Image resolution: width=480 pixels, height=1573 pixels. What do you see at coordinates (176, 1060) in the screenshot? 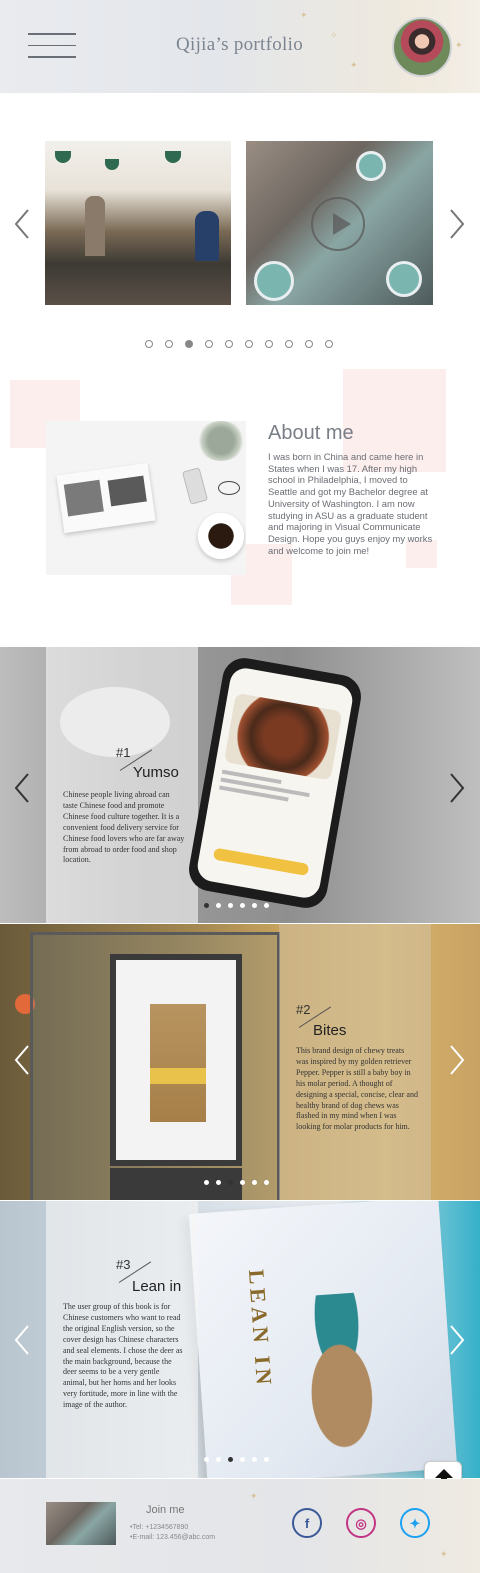
I see `poster-ad` at bounding box center [176, 1060].